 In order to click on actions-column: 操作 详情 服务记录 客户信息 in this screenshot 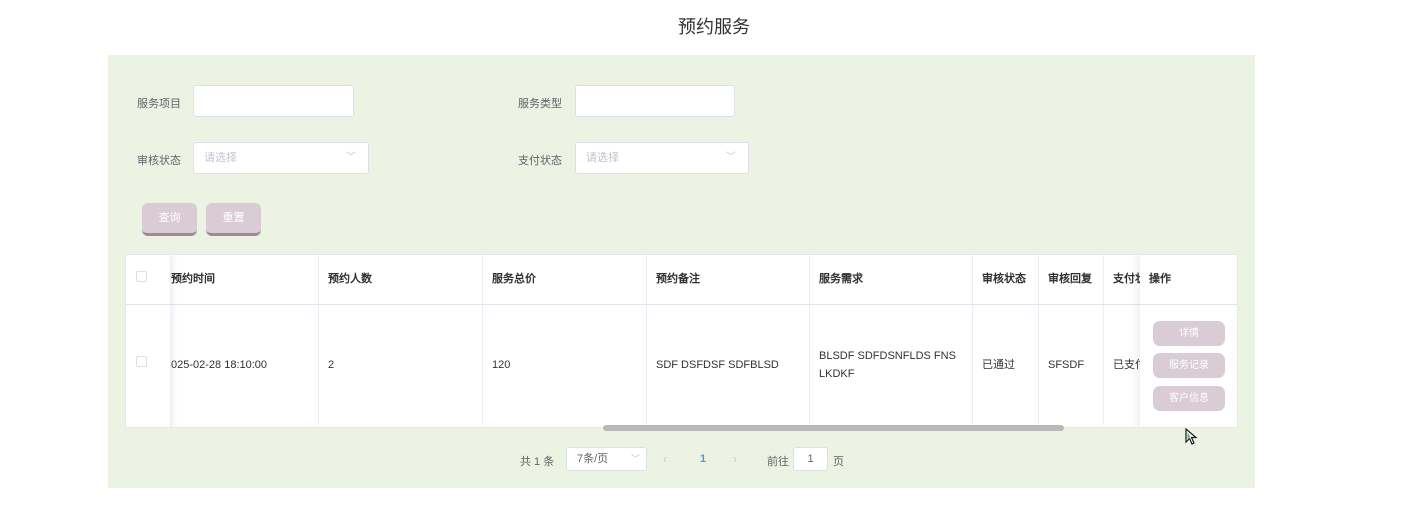, I will do `click(1188, 341)`.